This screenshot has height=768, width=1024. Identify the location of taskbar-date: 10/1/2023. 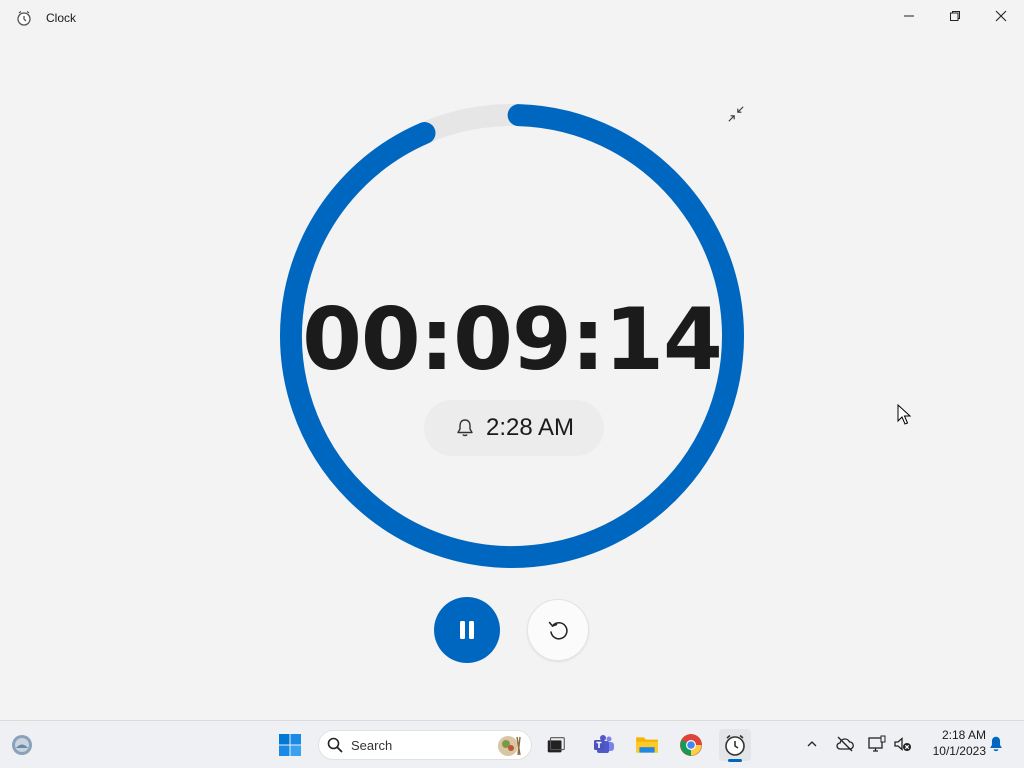
(959, 751).